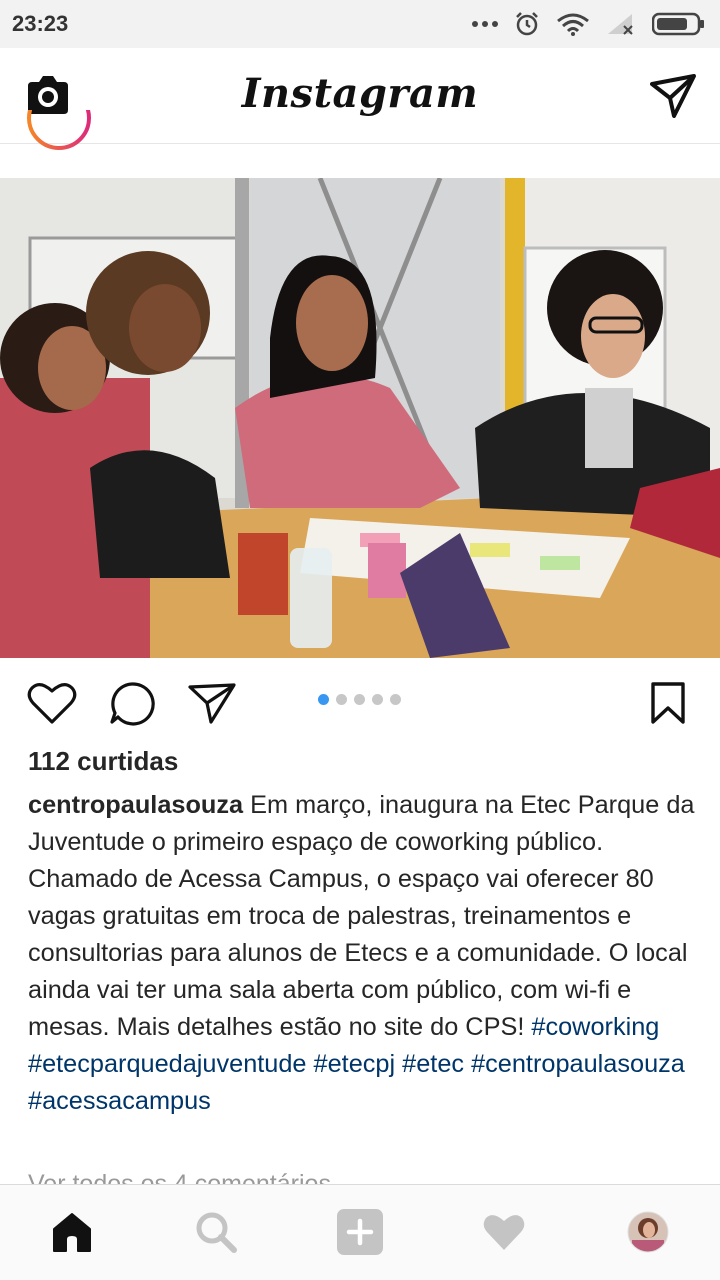  Describe the element at coordinates (119, 1101) in the screenshot. I see `hashtag: #acessacampus` at that location.